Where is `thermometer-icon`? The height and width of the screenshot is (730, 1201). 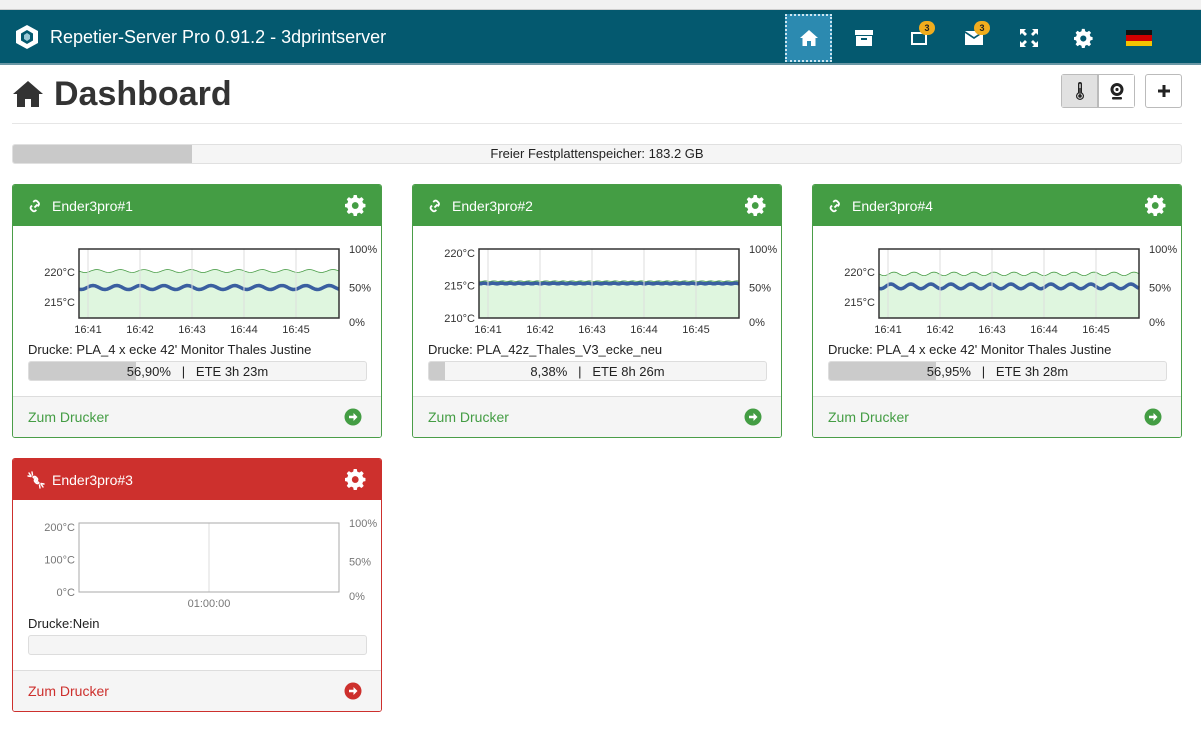
thermometer-icon is located at coordinates (1079, 91).